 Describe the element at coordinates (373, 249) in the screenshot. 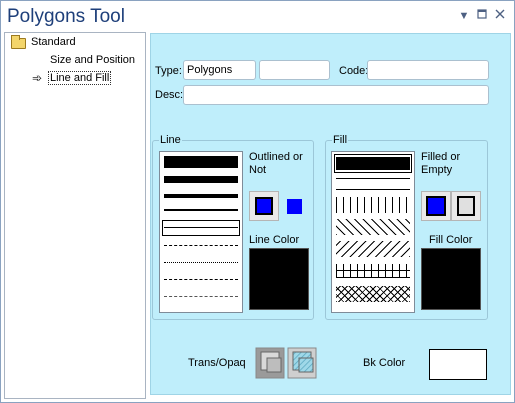

I see `fill-pattern-diagonal-reverse` at that location.